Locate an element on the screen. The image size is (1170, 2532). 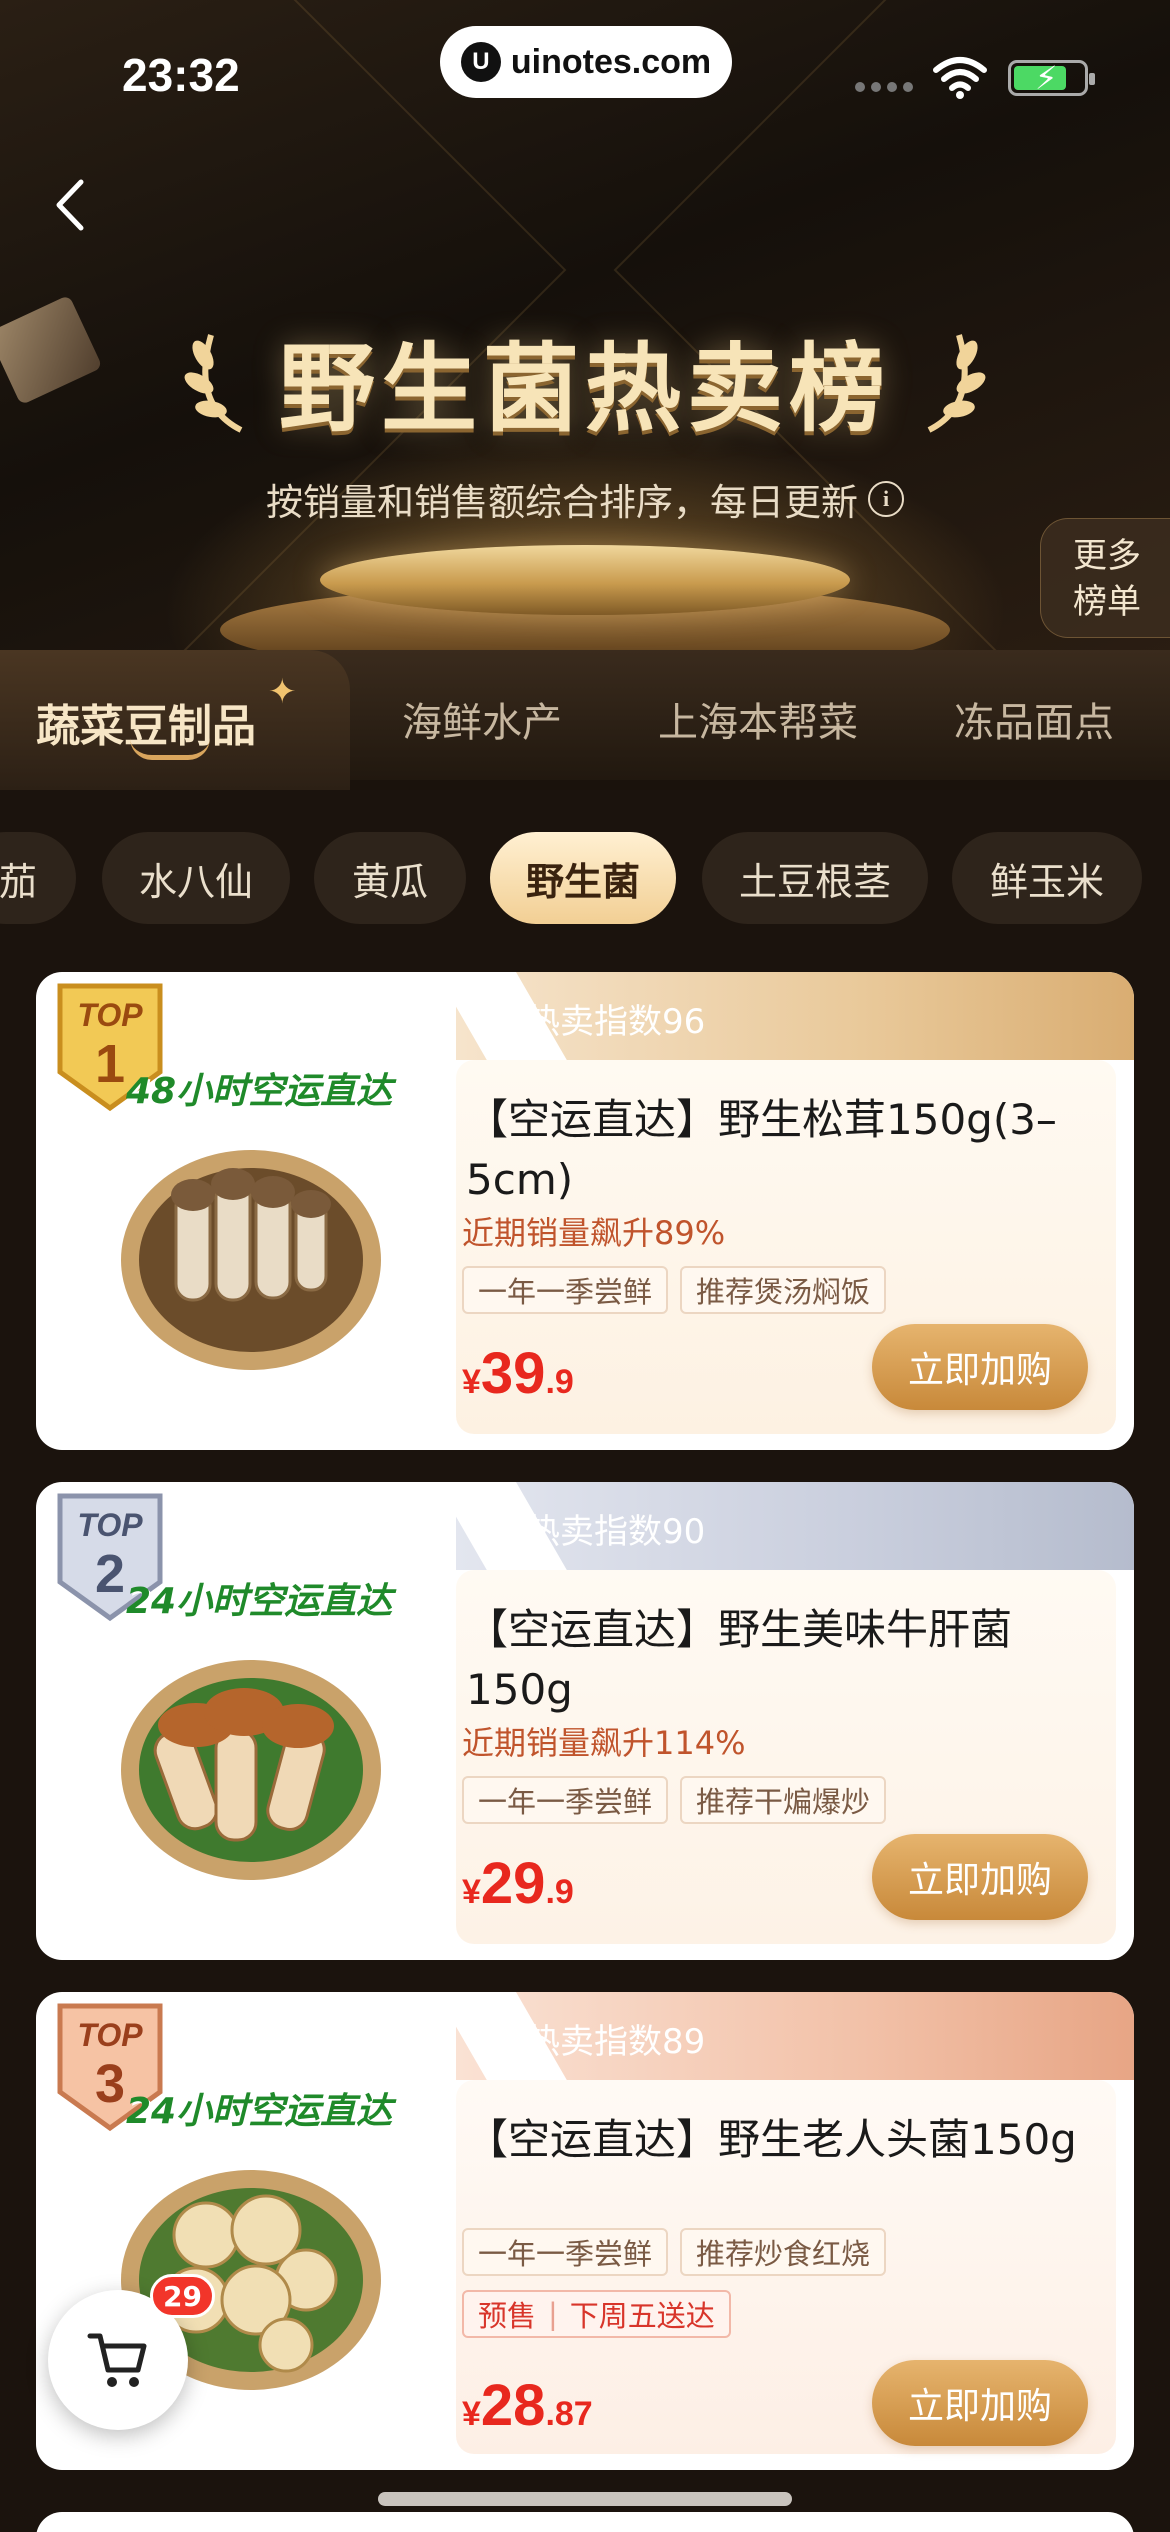
sparkle-icon: ✦ is located at coordinates (282, 692).